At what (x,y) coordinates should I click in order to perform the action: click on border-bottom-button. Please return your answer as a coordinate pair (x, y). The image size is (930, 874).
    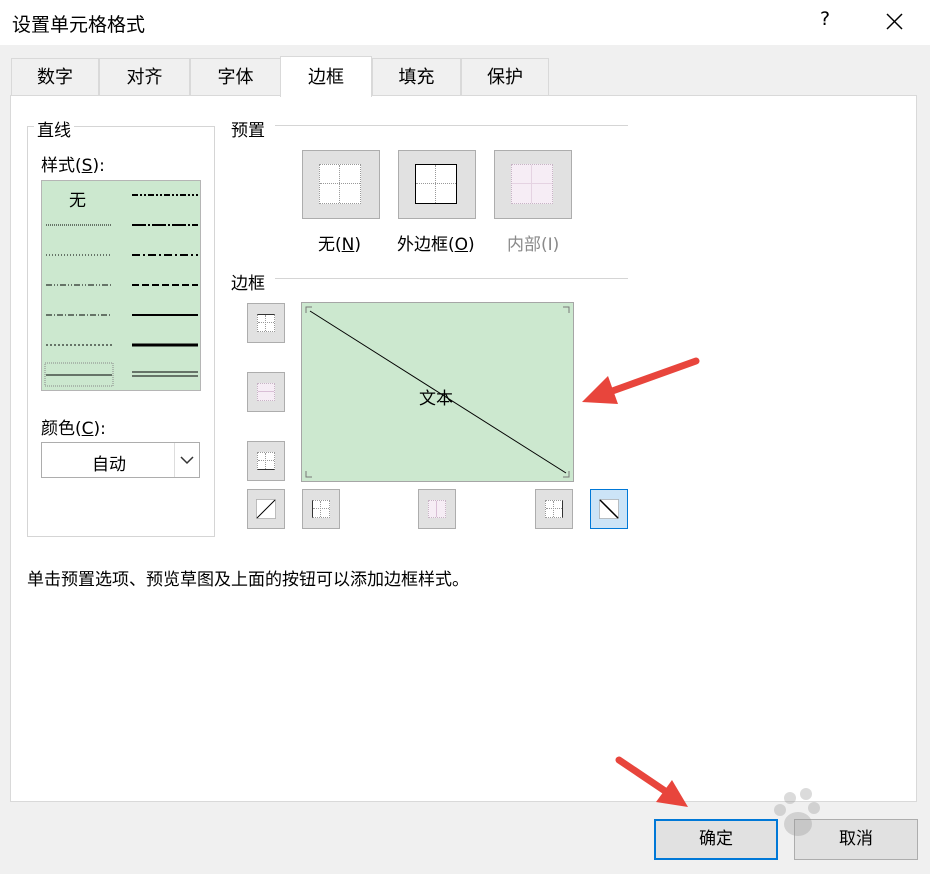
    Looking at the image, I should click on (266, 461).